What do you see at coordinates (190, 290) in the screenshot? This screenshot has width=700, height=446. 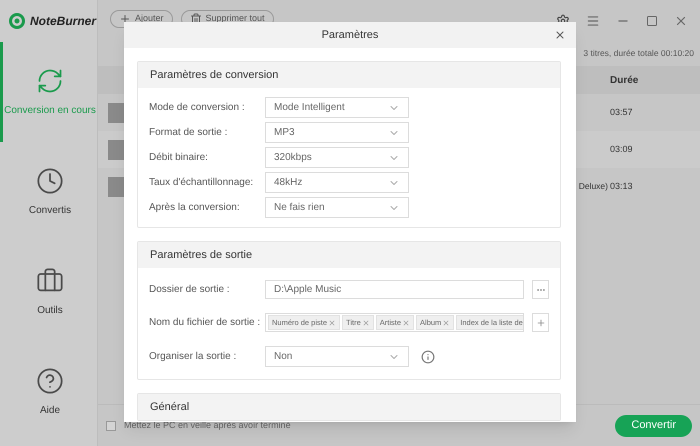 I see `field-label: Dossier de sortie :` at bounding box center [190, 290].